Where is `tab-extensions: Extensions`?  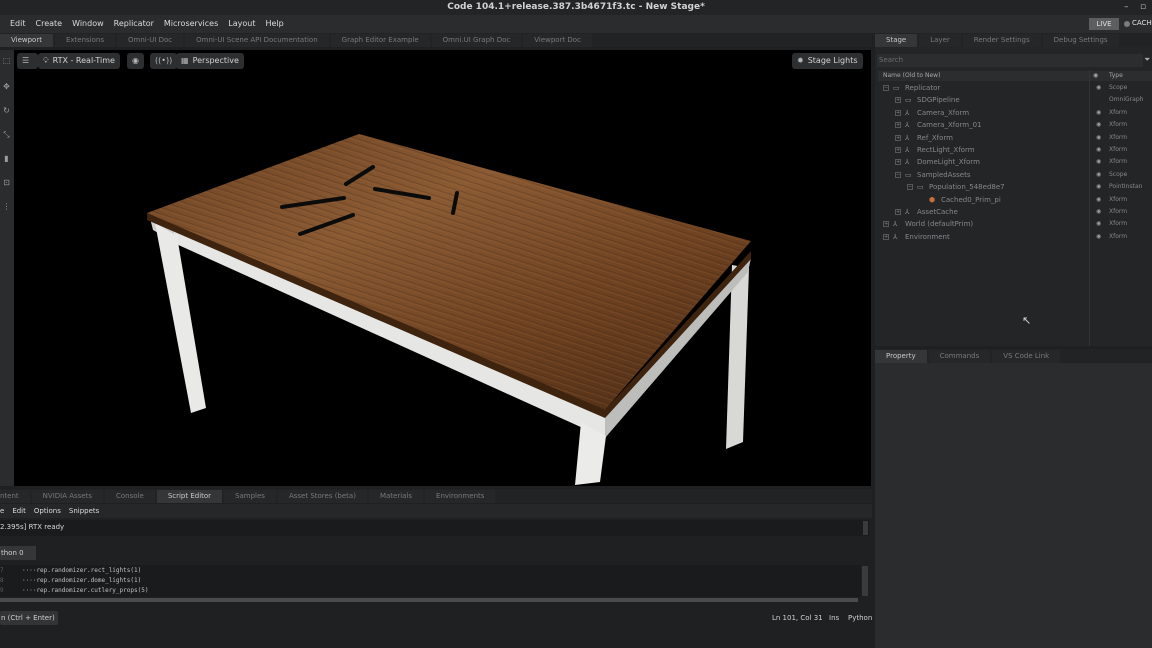
tab-extensions: Extensions is located at coordinates (84, 40).